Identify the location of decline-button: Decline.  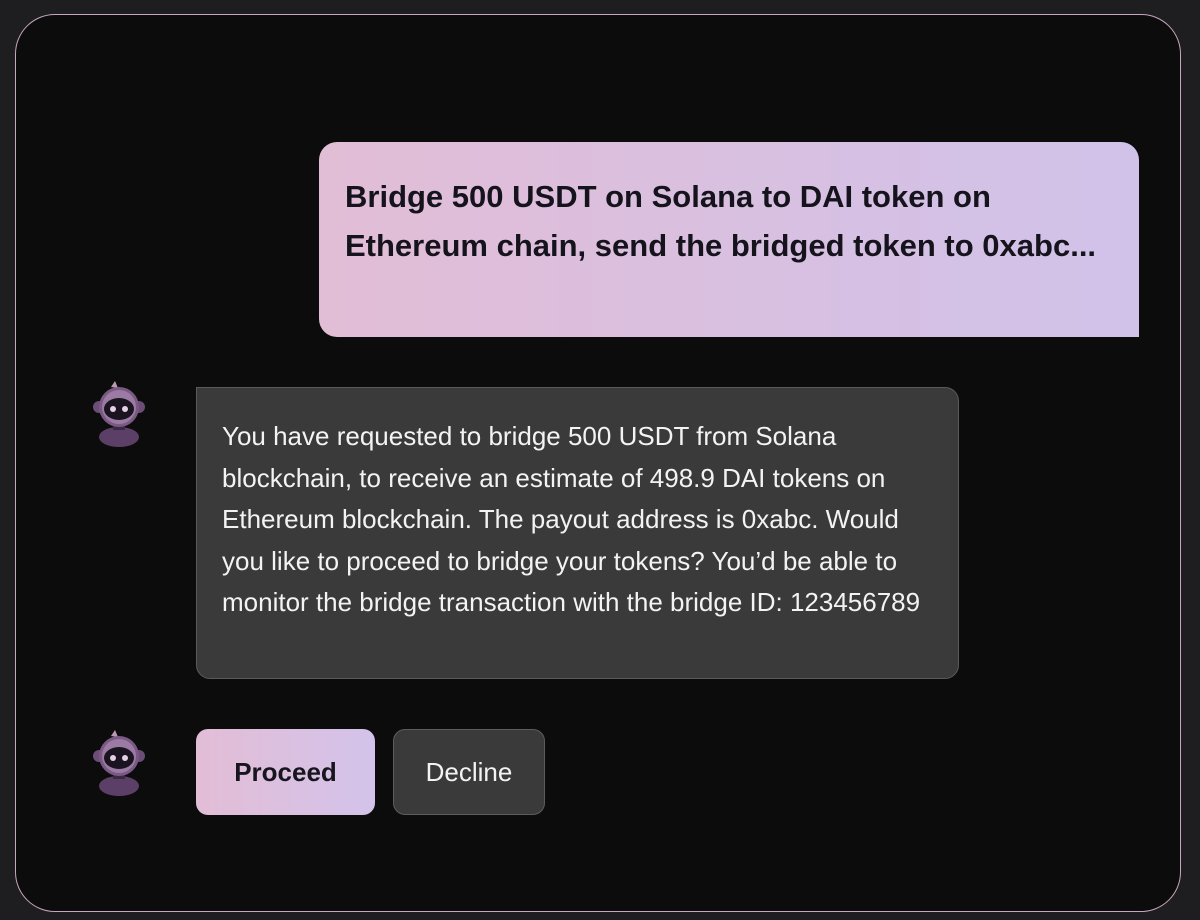
(469, 772).